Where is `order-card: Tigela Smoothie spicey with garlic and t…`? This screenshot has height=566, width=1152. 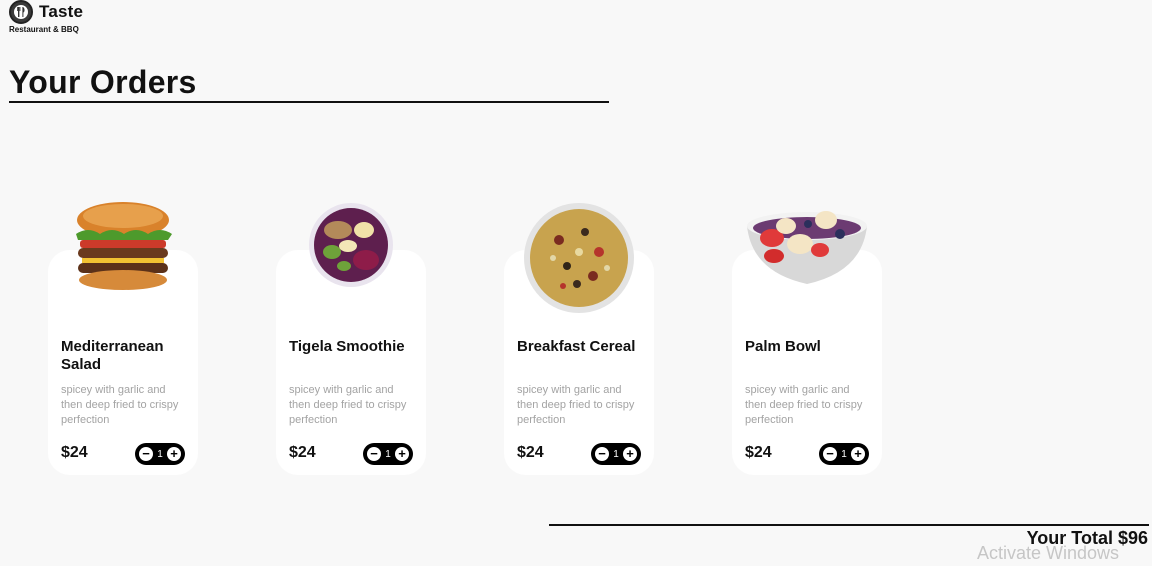 order-card: Tigela Smoothie spicey with garlic and t… is located at coordinates (351, 339).